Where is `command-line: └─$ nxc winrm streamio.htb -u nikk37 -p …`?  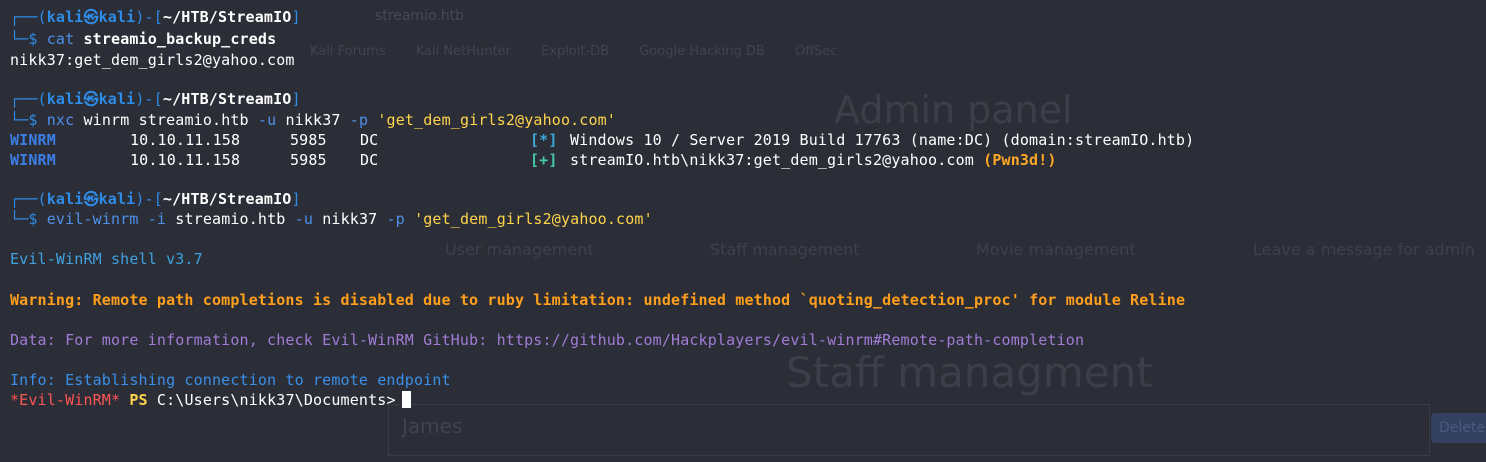 command-line: └─$ nxc winrm streamio.htb -u nikk37 -p … is located at coordinates (313, 120).